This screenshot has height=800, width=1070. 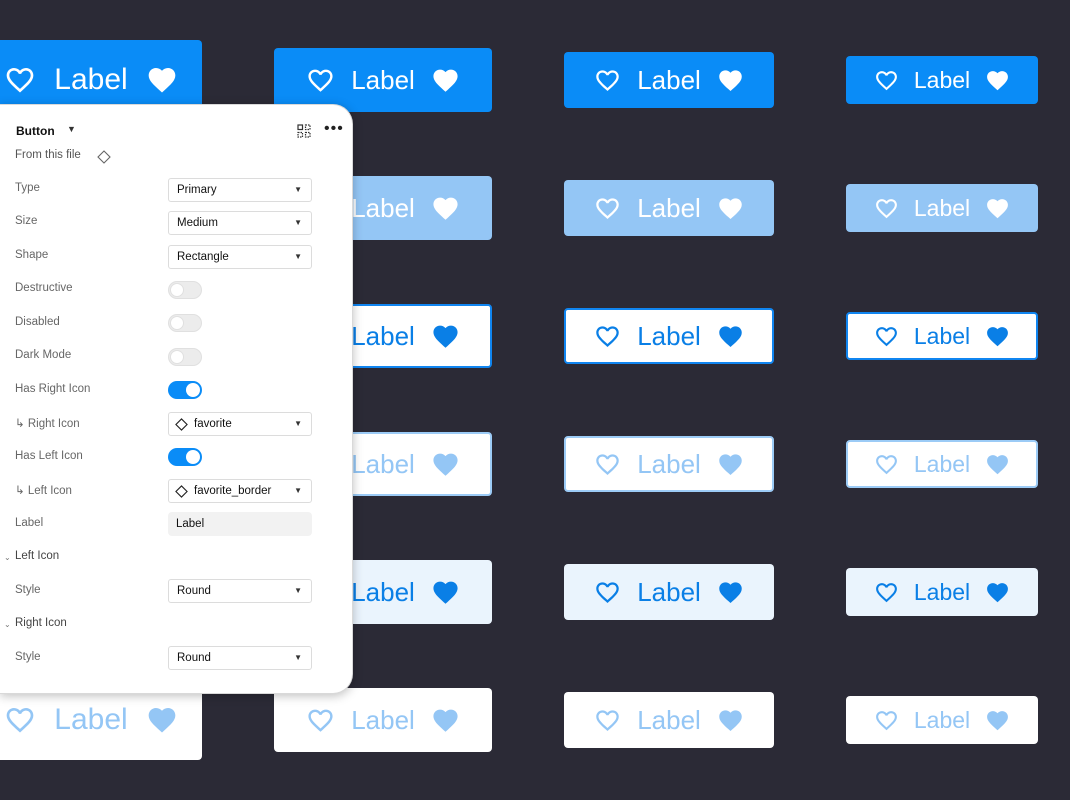 What do you see at coordinates (942, 80) in the screenshot?
I see `button-primary-xsmall: Label` at bounding box center [942, 80].